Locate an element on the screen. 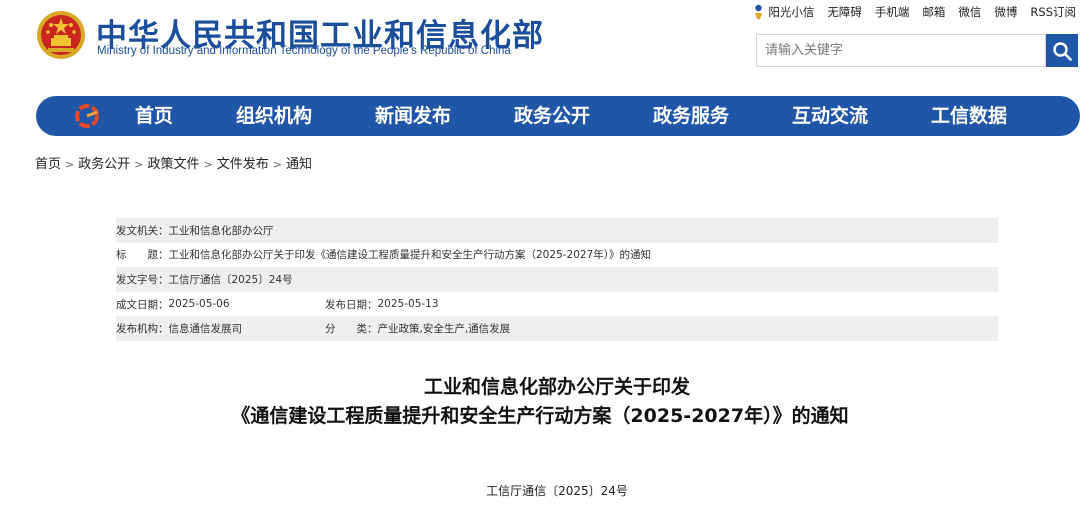 The width and height of the screenshot is (1080, 507). meta-category: 分 类： 产业政策,安全生产,通信发展 is located at coordinates (417, 328).